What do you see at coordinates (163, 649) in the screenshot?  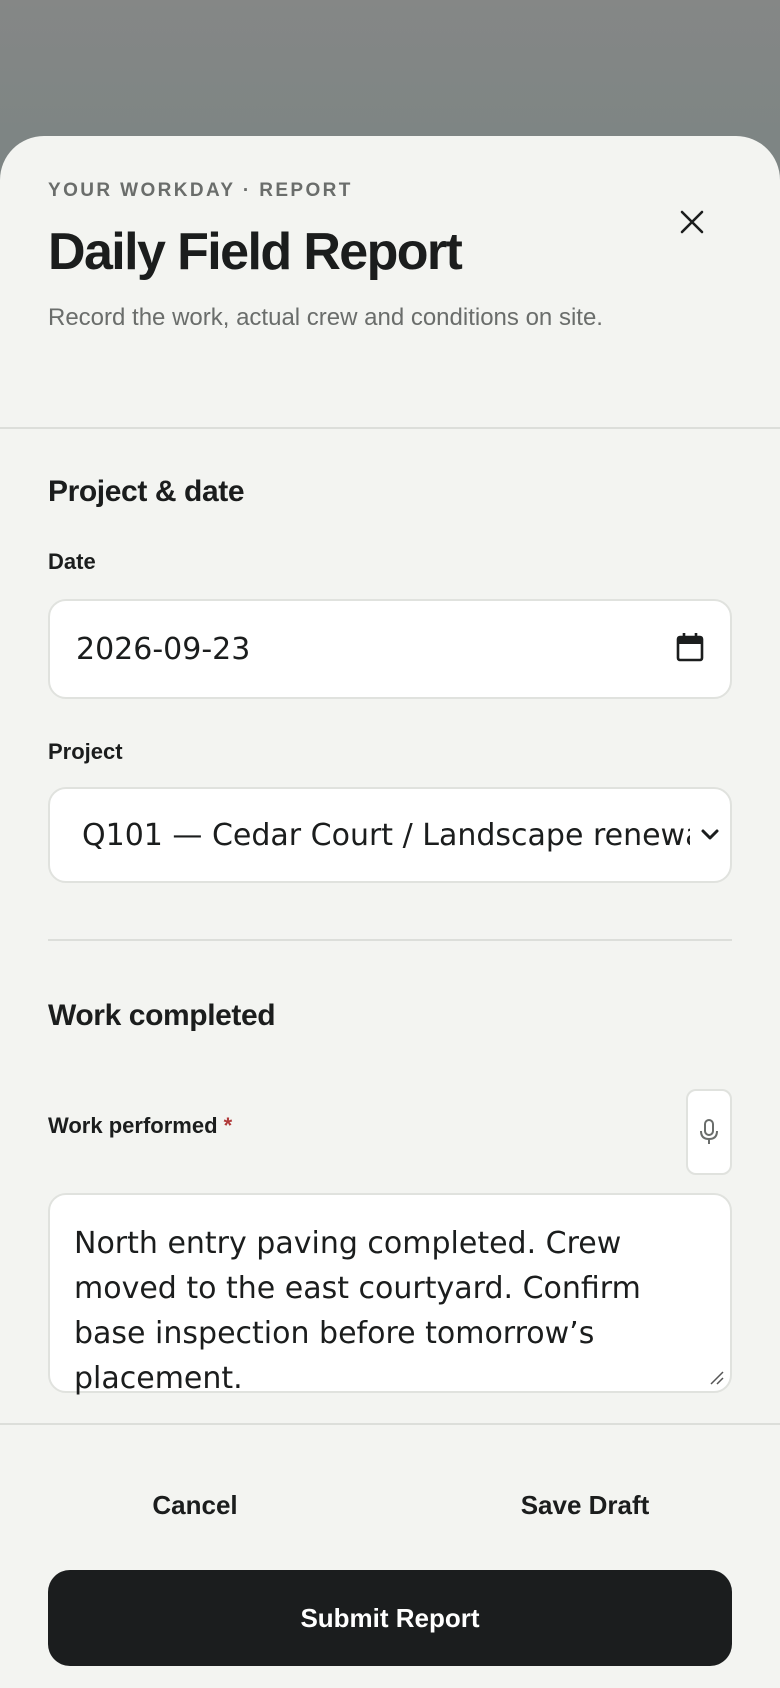 I see `date-value: 2026-09-23` at bounding box center [163, 649].